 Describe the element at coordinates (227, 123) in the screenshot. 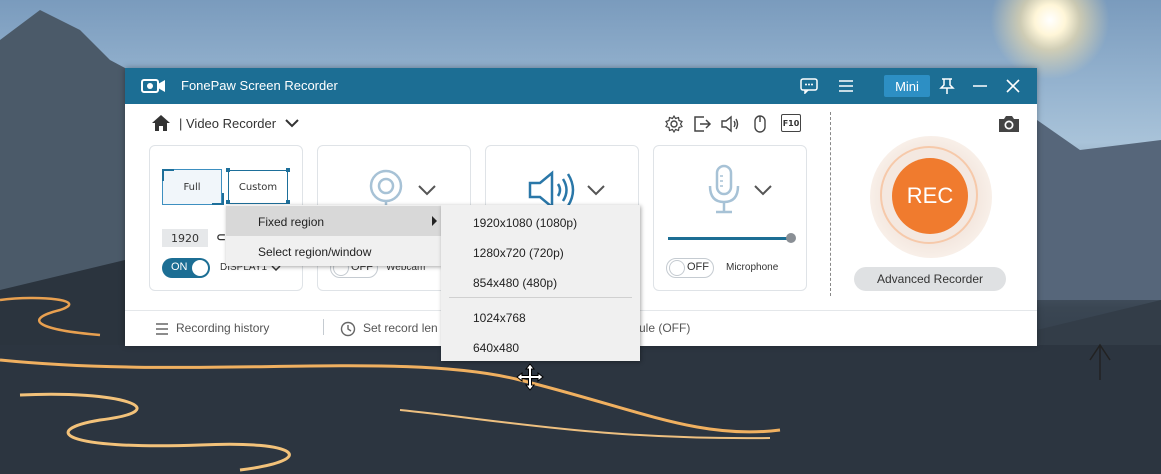

I see `mode-label: | Video Recorder` at that location.